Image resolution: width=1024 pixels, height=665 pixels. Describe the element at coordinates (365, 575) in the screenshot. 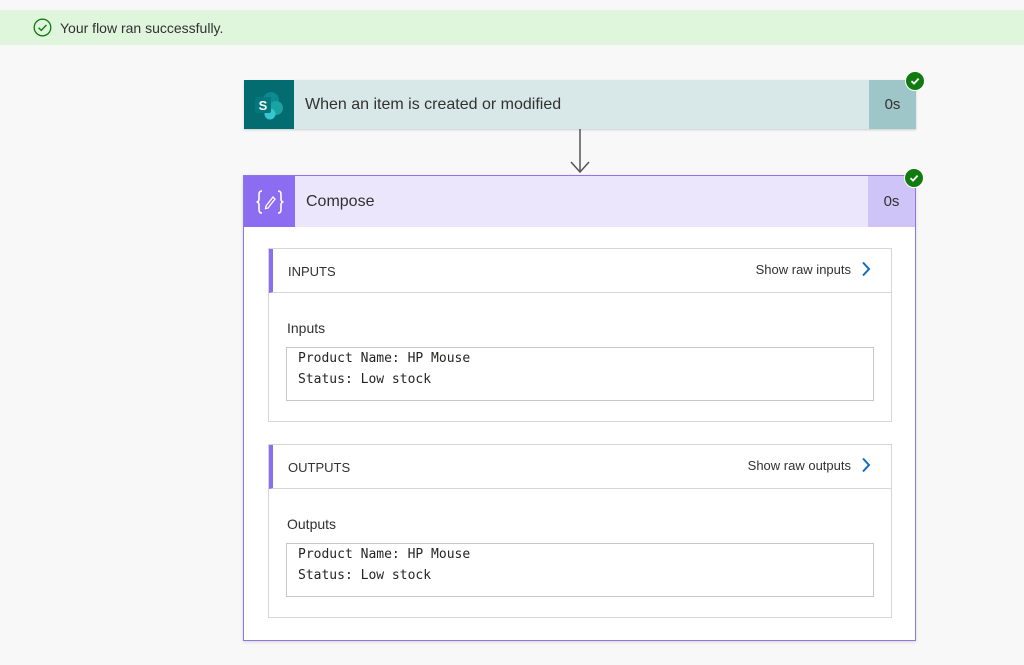

I see `outputs-line: Status: Low stock` at that location.